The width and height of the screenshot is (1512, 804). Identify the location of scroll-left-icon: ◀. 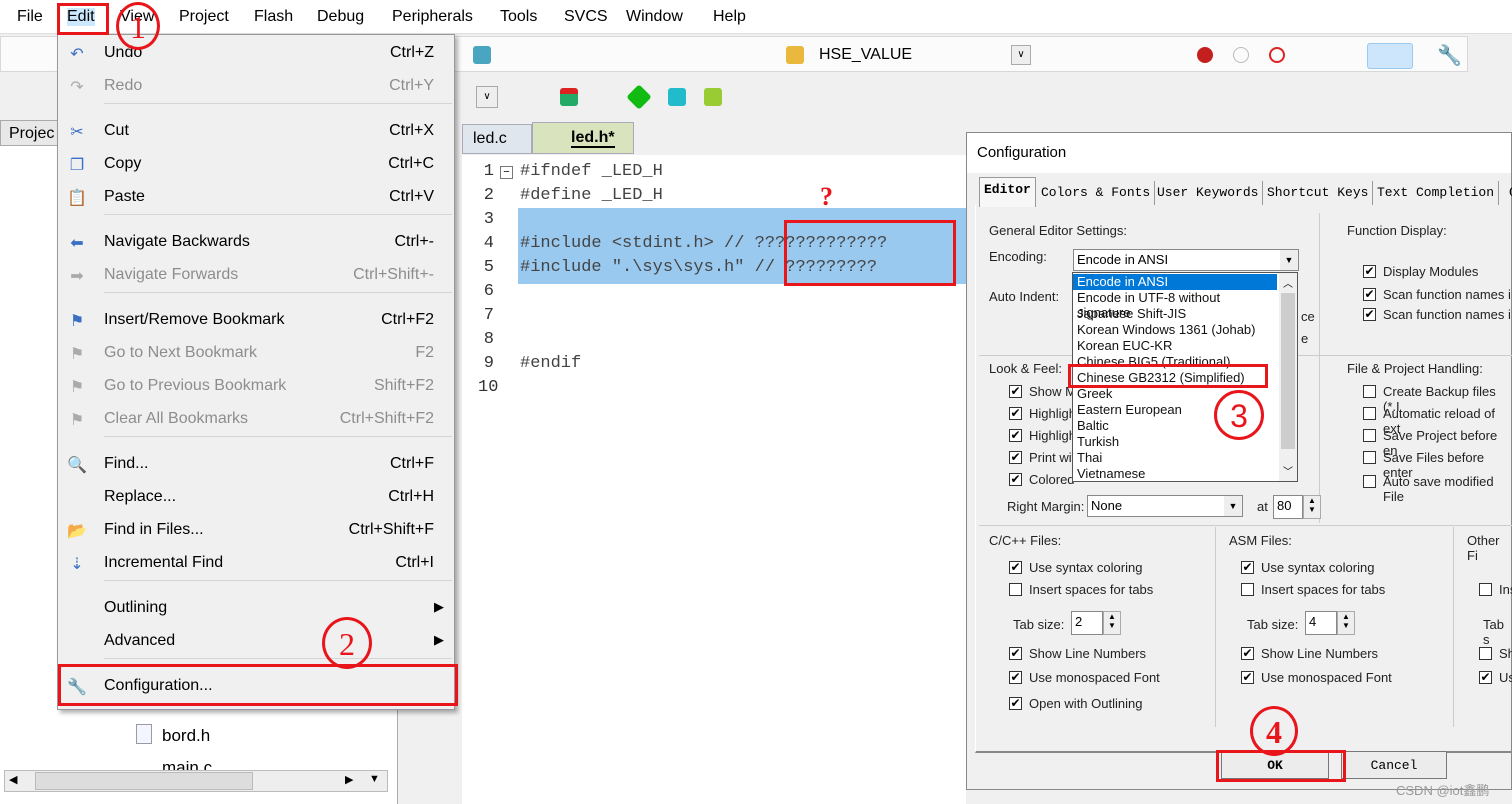
(13, 779).